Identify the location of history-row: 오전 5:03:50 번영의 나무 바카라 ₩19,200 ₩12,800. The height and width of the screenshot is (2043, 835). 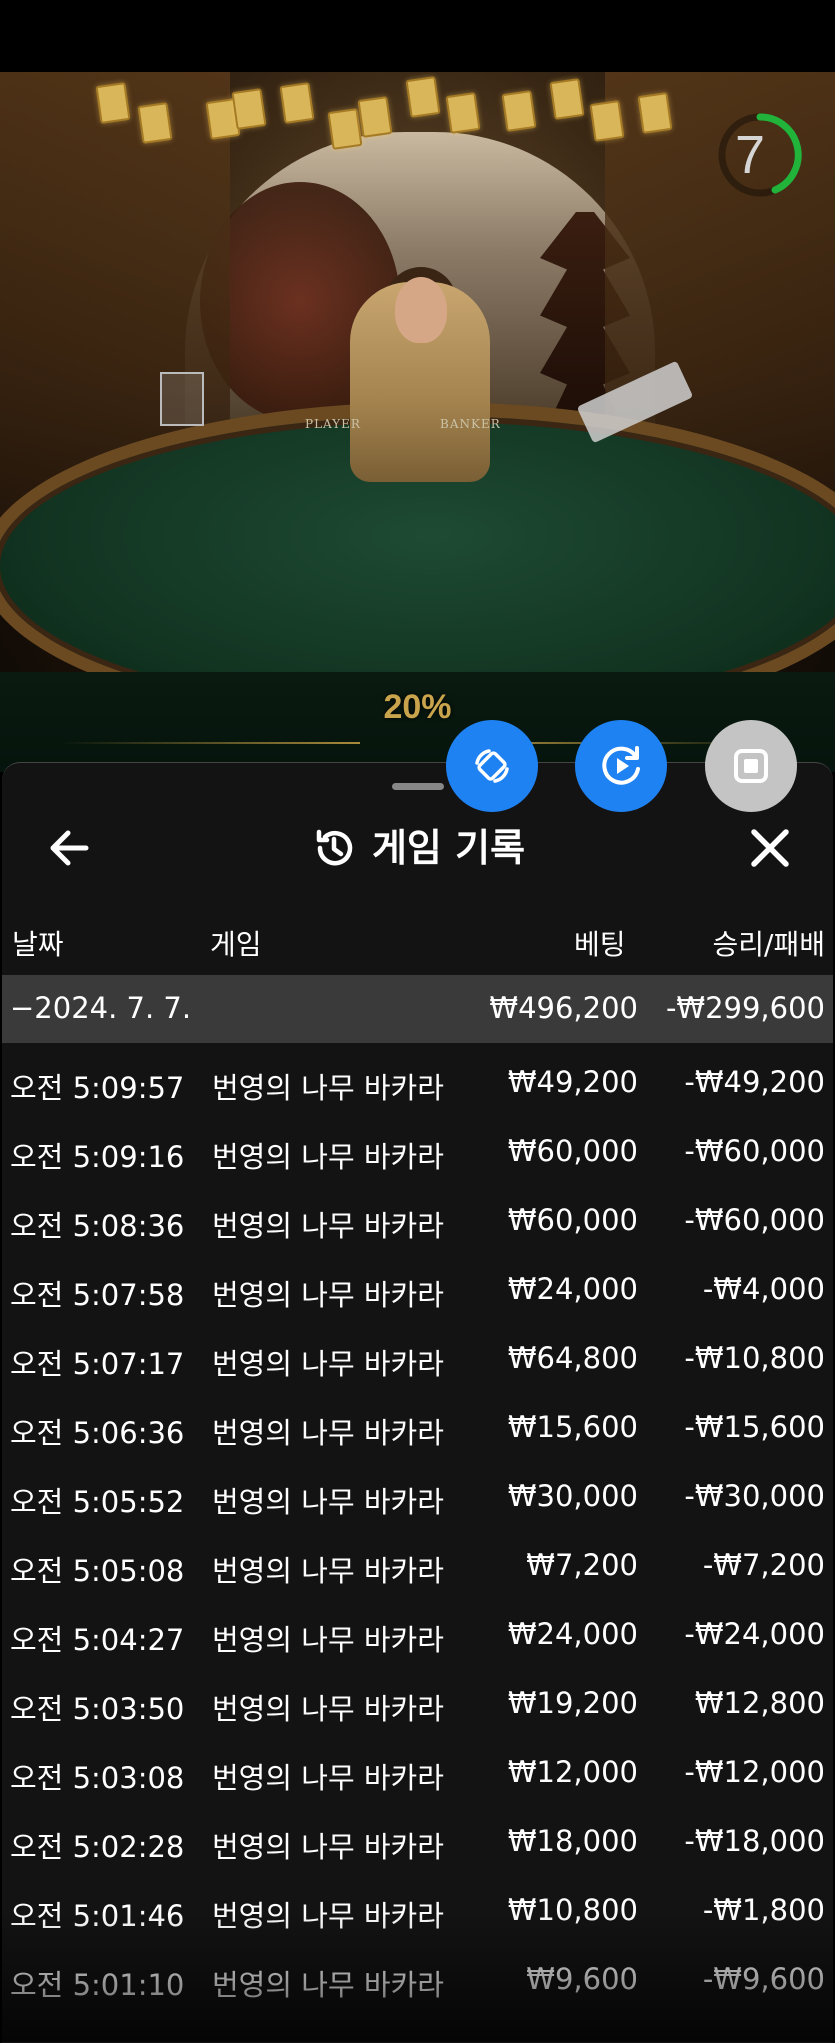
(417, 1704).